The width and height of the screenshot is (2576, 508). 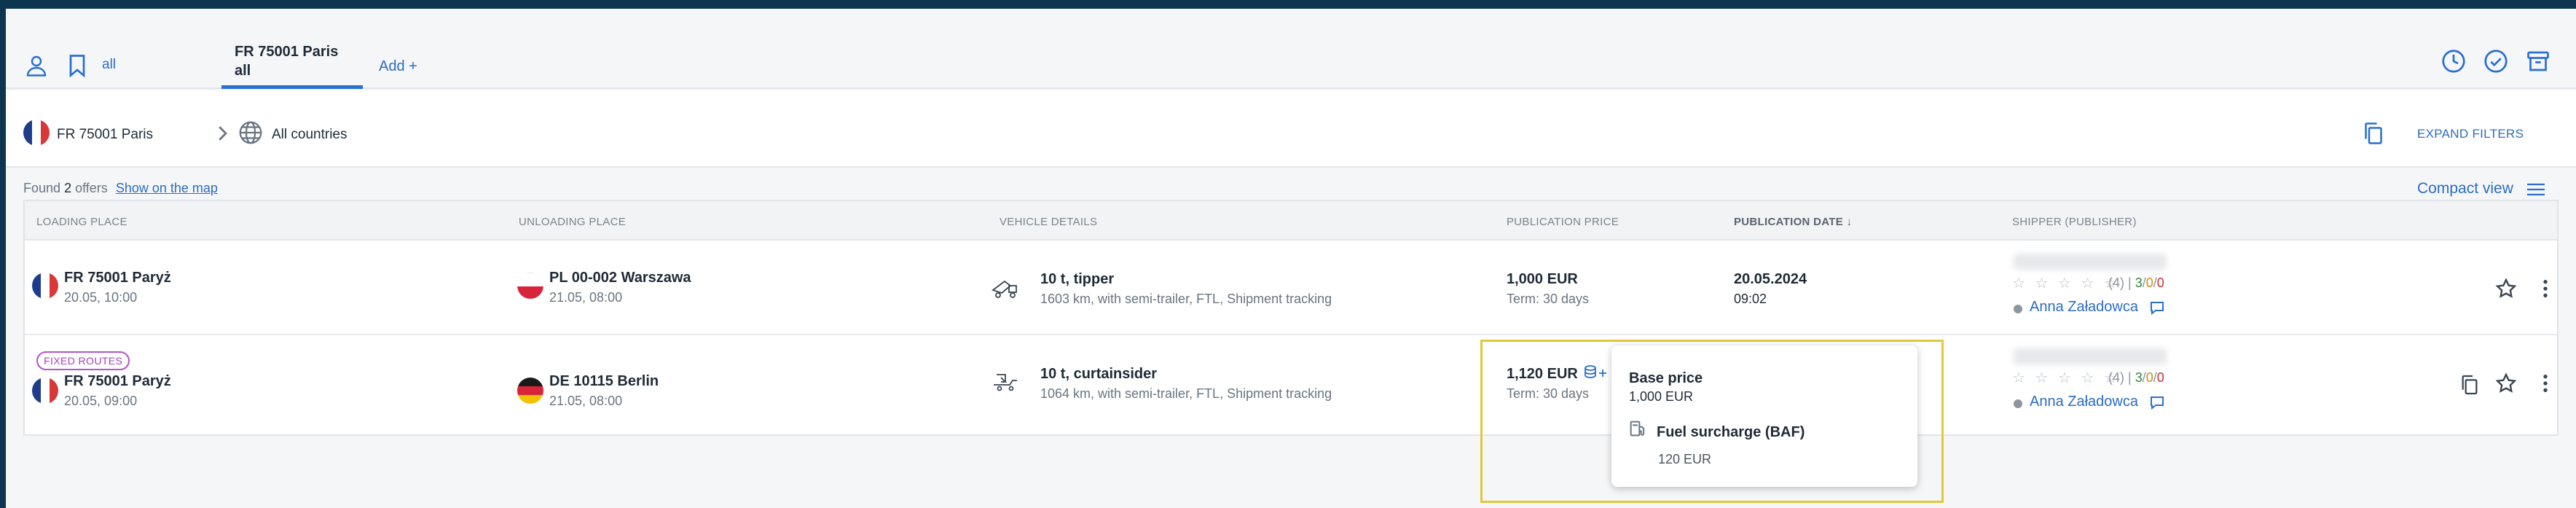 I want to click on check-circle-icon, so click(x=2495, y=61).